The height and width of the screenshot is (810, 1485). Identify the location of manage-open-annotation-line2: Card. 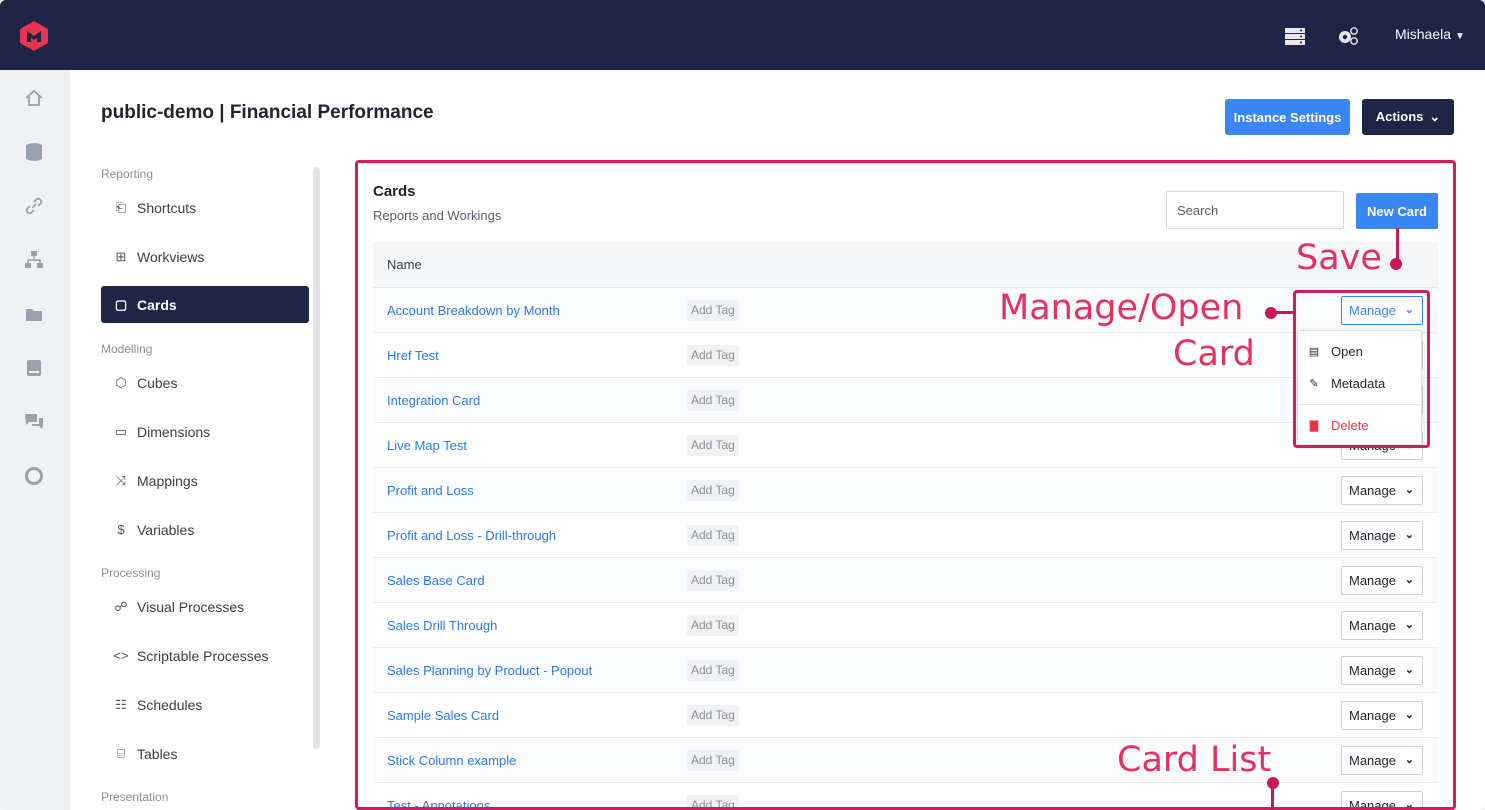
(1214, 354).